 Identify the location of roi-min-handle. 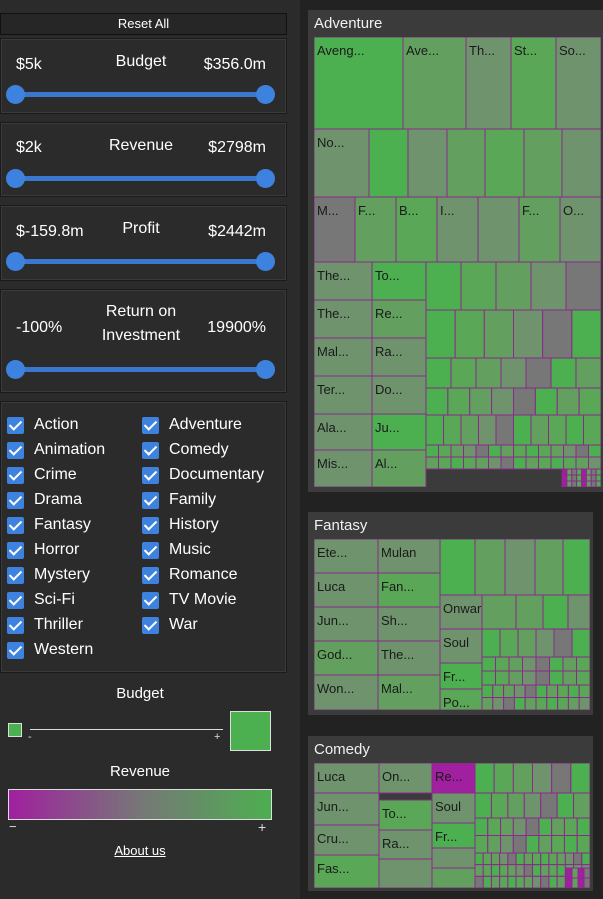
(15, 369).